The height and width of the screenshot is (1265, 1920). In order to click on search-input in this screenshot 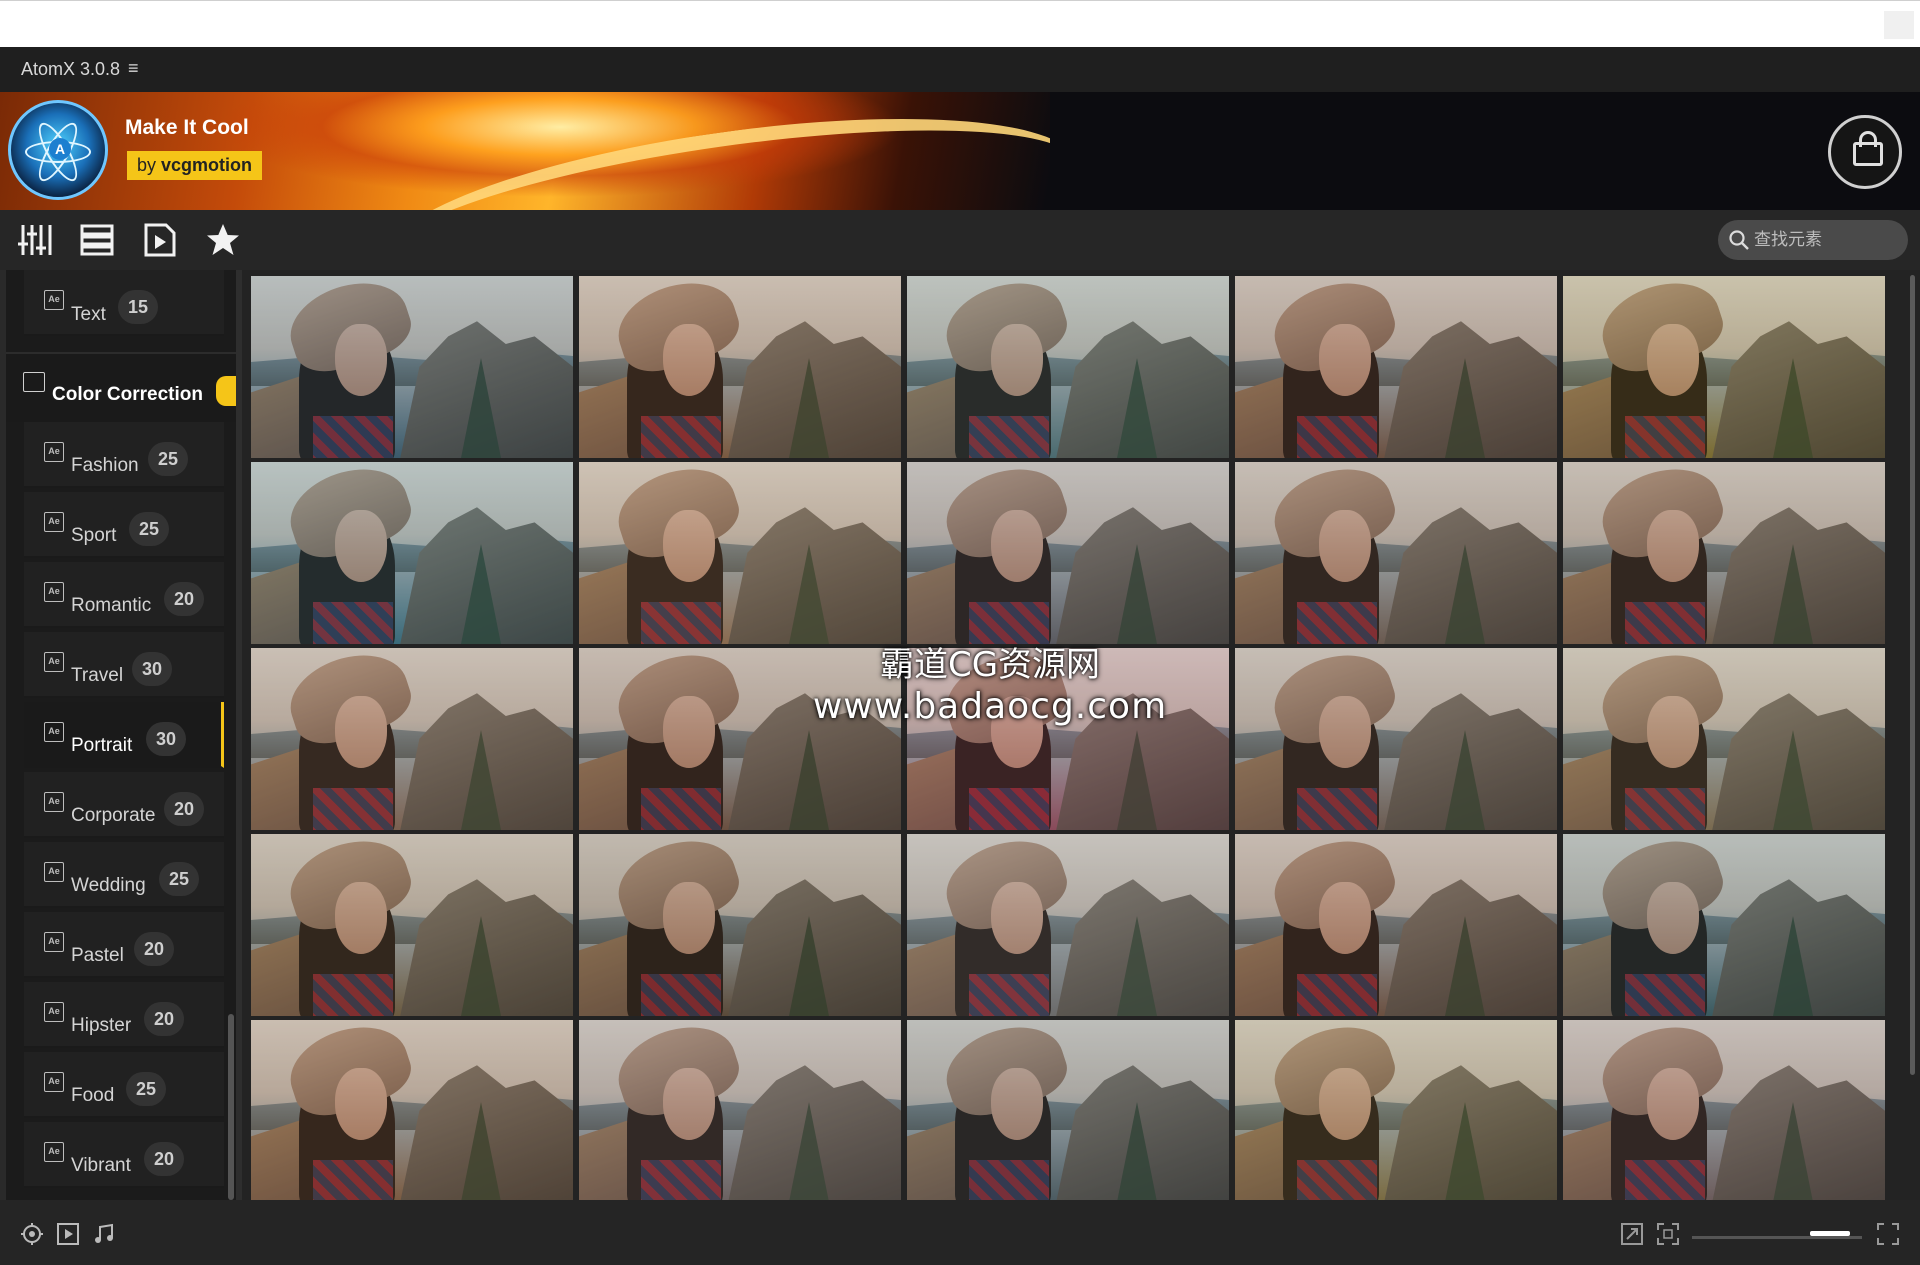, I will do `click(1826, 240)`.